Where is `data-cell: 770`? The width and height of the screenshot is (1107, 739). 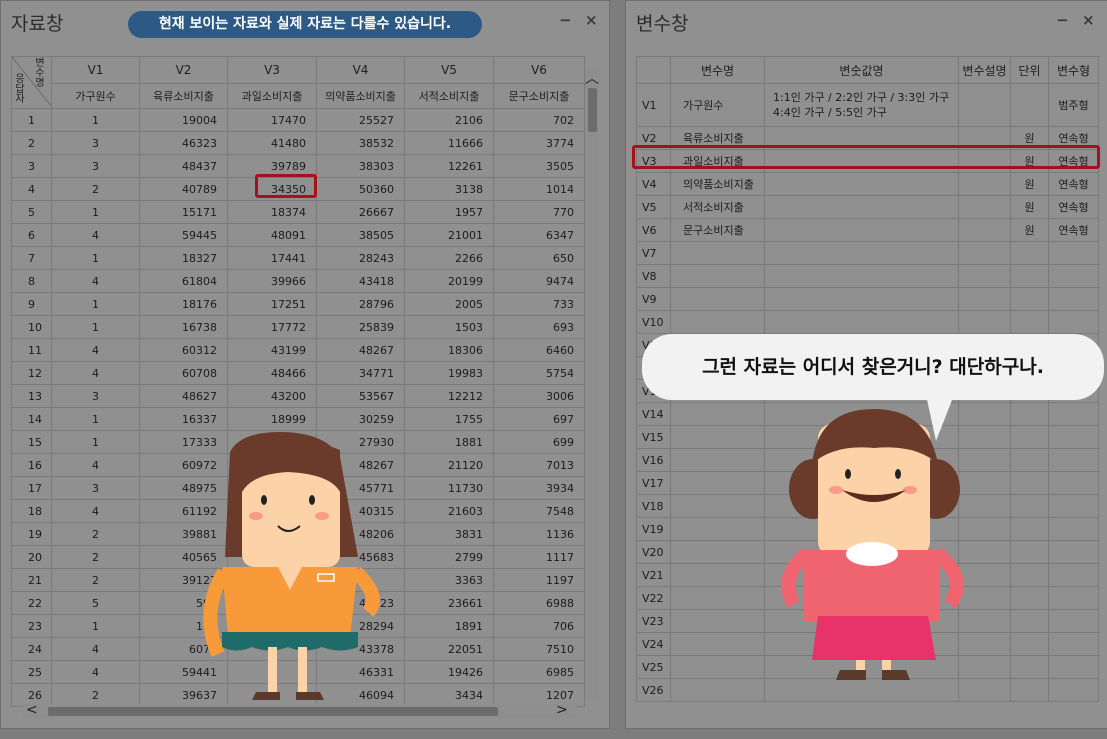
data-cell: 770 is located at coordinates (539, 212).